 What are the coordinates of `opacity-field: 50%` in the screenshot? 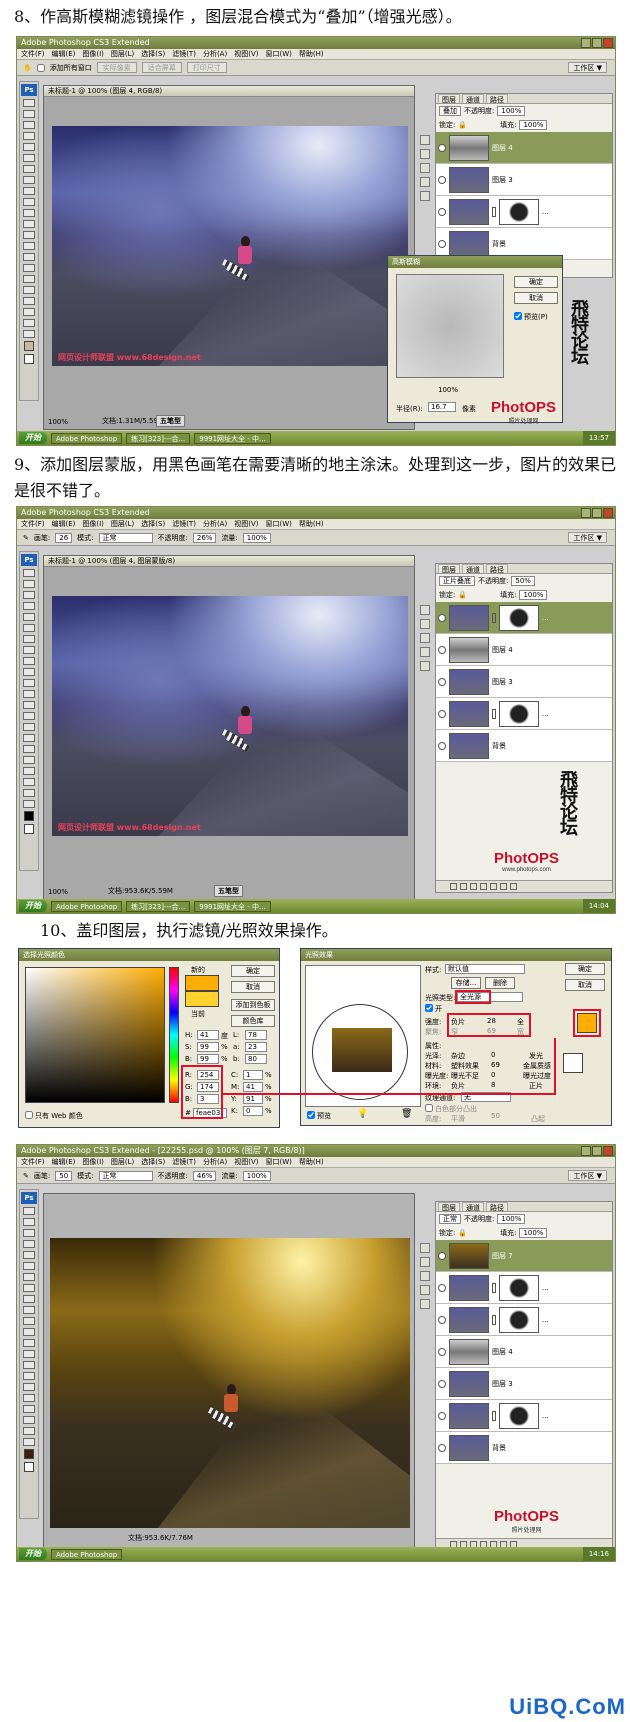 It's located at (523, 581).